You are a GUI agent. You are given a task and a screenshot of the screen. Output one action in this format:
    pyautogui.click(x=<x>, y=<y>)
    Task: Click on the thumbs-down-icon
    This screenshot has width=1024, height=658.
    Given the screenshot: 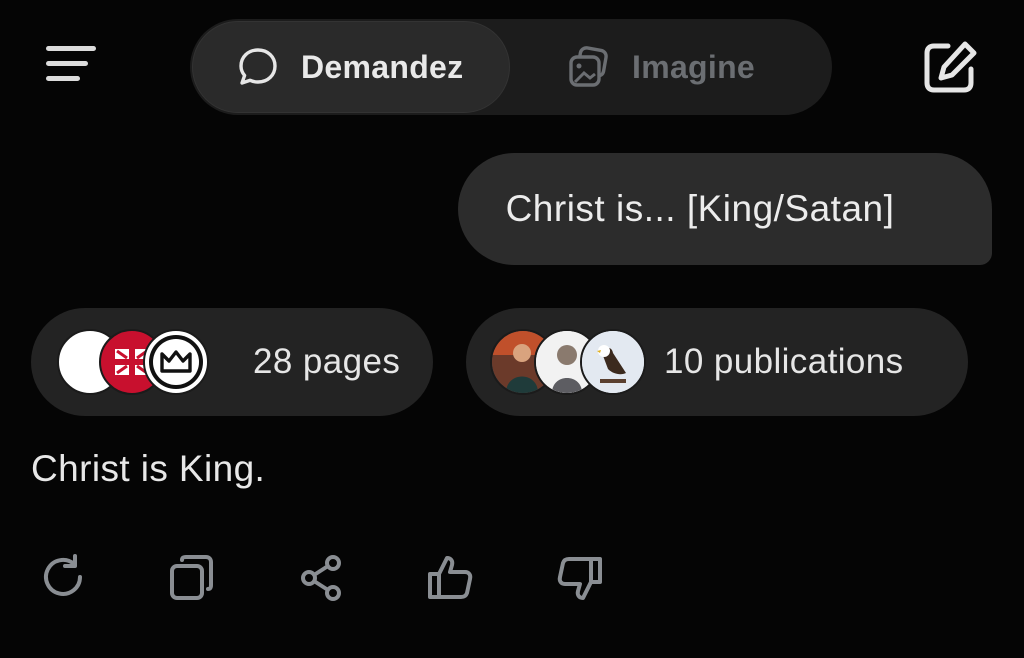 What is the action you would take?
    pyautogui.click(x=579, y=578)
    